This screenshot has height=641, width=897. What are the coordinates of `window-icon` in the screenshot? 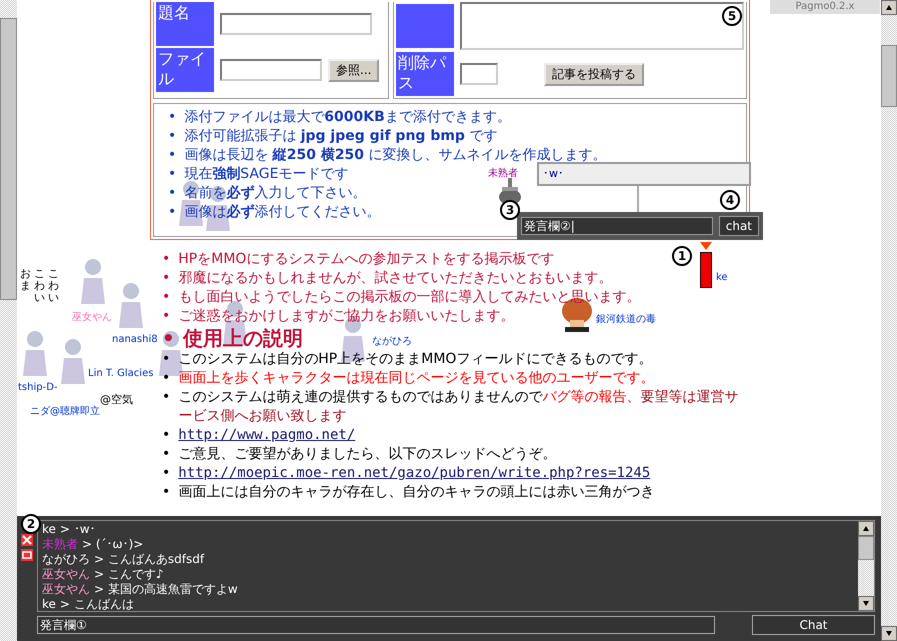 It's located at (27, 555).